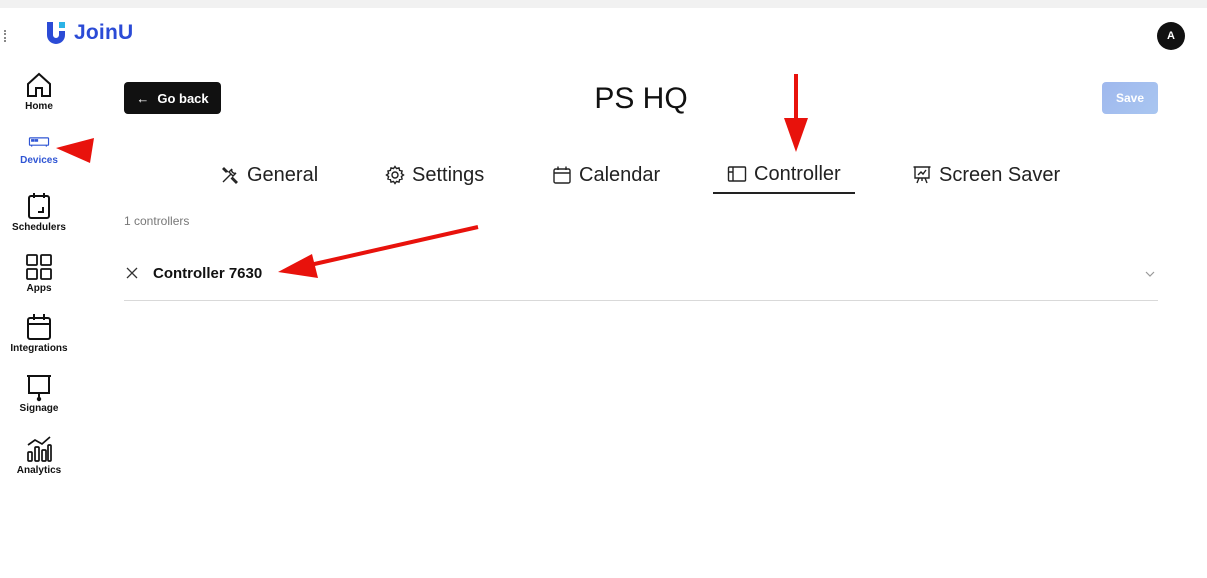  Describe the element at coordinates (132, 273) in the screenshot. I see `close-icon` at that location.